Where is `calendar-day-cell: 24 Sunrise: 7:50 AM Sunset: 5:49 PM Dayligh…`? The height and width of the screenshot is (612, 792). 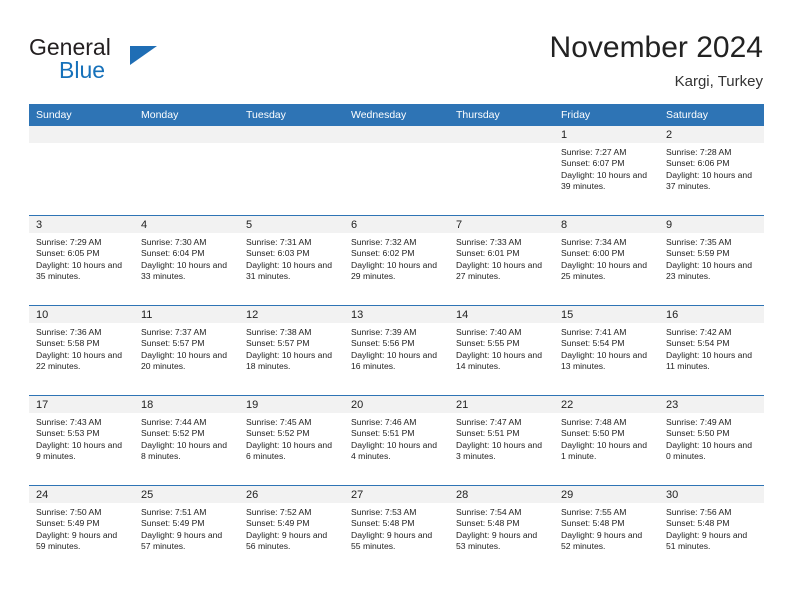 calendar-day-cell: 24 Sunrise: 7:50 AM Sunset: 5:49 PM Dayligh… is located at coordinates (81, 530).